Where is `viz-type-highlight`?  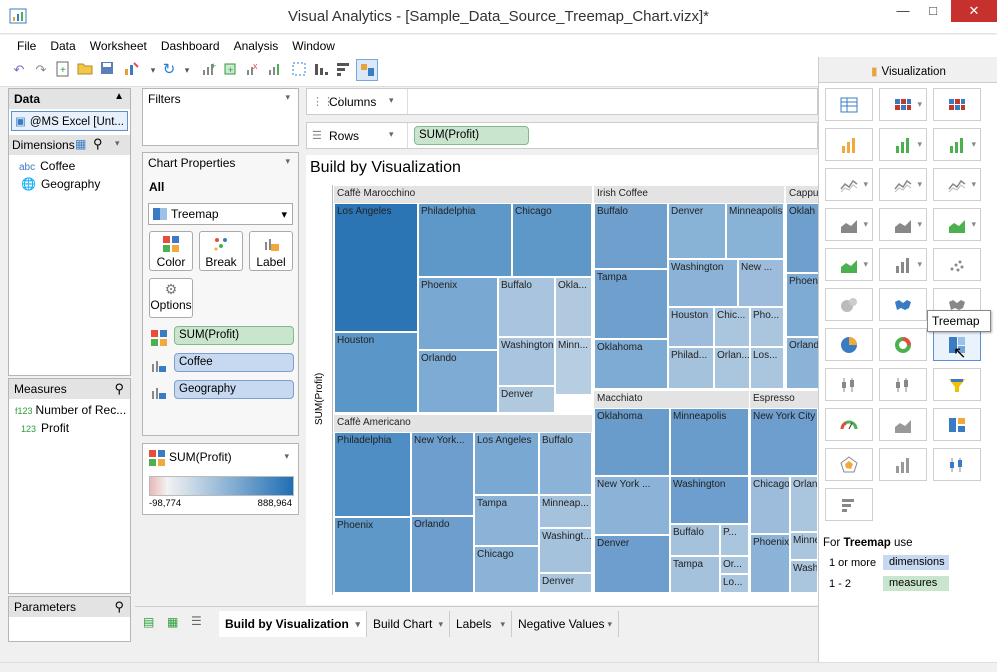 viz-type-highlight is located at coordinates (957, 104).